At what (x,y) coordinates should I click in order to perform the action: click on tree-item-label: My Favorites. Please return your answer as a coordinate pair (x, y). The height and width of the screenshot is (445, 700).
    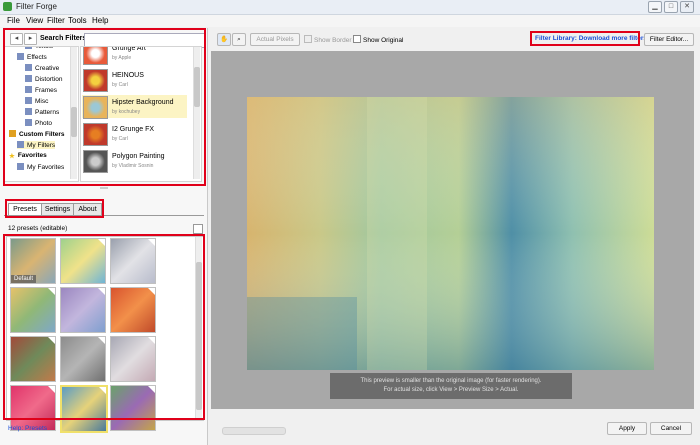
    Looking at the image, I should click on (46, 167).